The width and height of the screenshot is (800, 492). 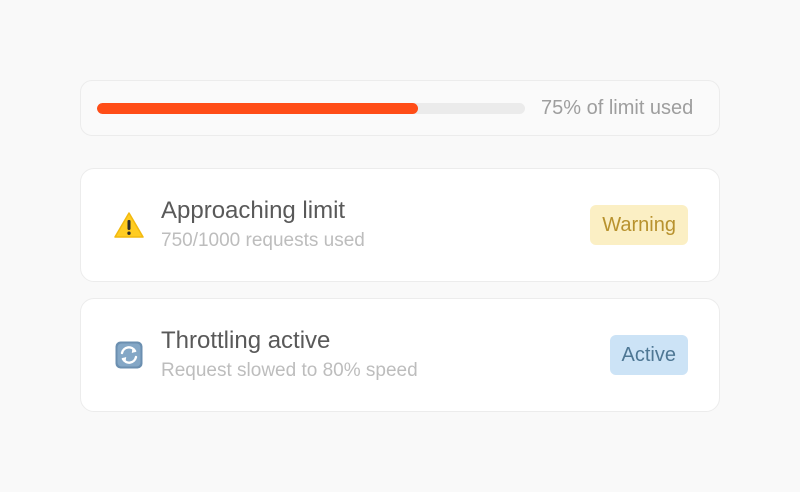 I want to click on usage-label: 75% of limit used, so click(x=617, y=107).